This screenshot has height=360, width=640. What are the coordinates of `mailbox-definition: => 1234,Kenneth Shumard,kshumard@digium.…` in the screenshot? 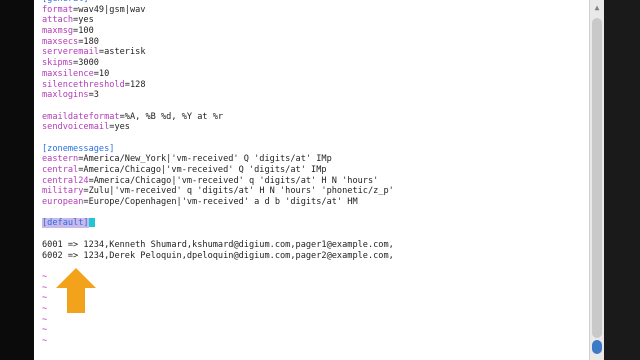 It's located at (228, 244).